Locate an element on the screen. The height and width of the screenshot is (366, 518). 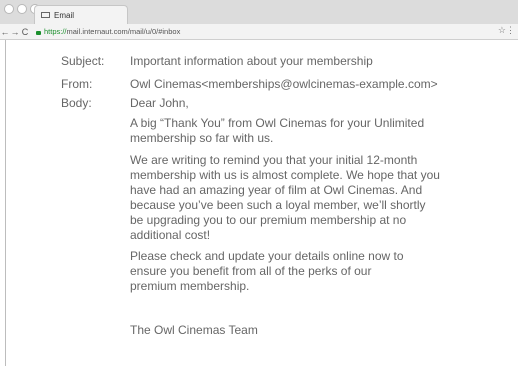
mail-icon is located at coordinates (45, 15).